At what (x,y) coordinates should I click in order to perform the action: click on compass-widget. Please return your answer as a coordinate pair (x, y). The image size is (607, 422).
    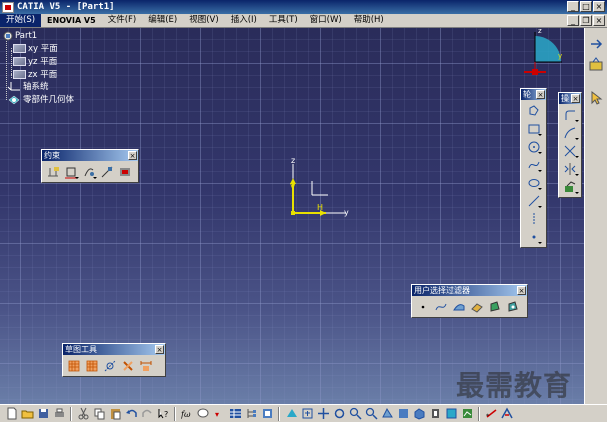
    Looking at the image, I should click on (545, 53).